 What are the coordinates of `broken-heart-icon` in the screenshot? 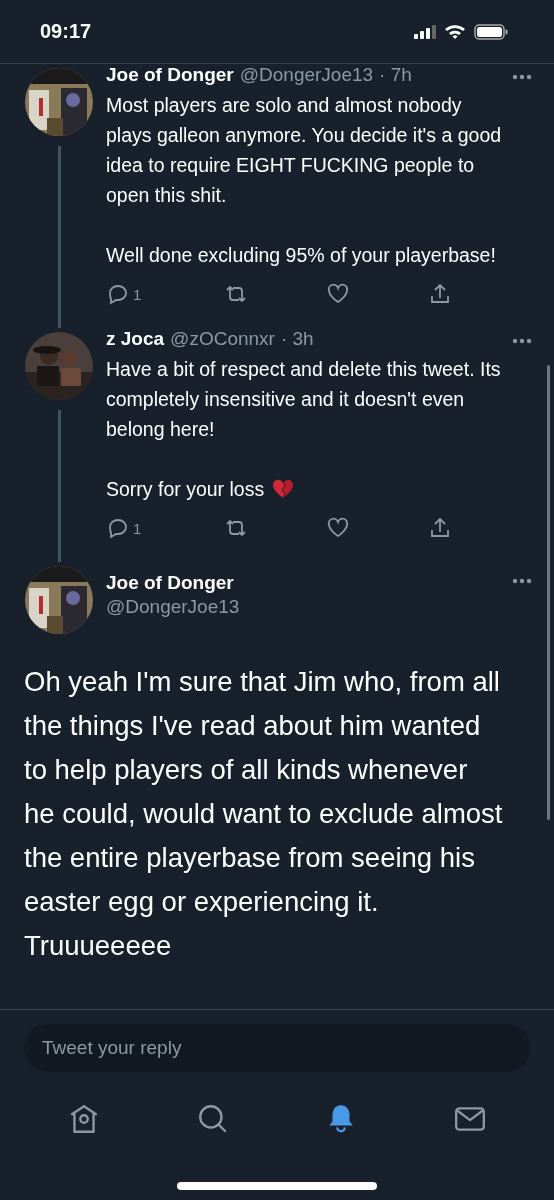 It's located at (283, 489).